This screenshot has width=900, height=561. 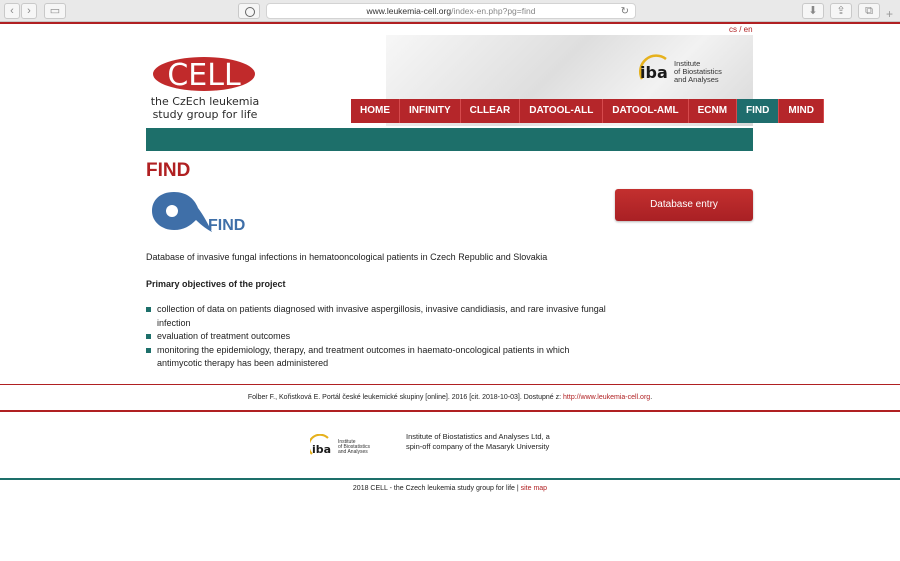 I want to click on footer-divider, so click(x=450, y=479).